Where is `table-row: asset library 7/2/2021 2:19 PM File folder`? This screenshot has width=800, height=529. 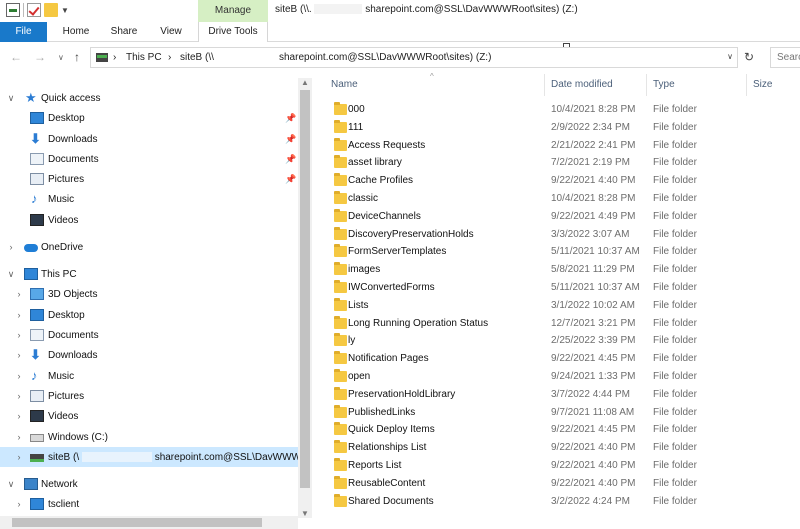 table-row: asset library 7/2/2021 2:19 PM File folder is located at coordinates (563, 163).